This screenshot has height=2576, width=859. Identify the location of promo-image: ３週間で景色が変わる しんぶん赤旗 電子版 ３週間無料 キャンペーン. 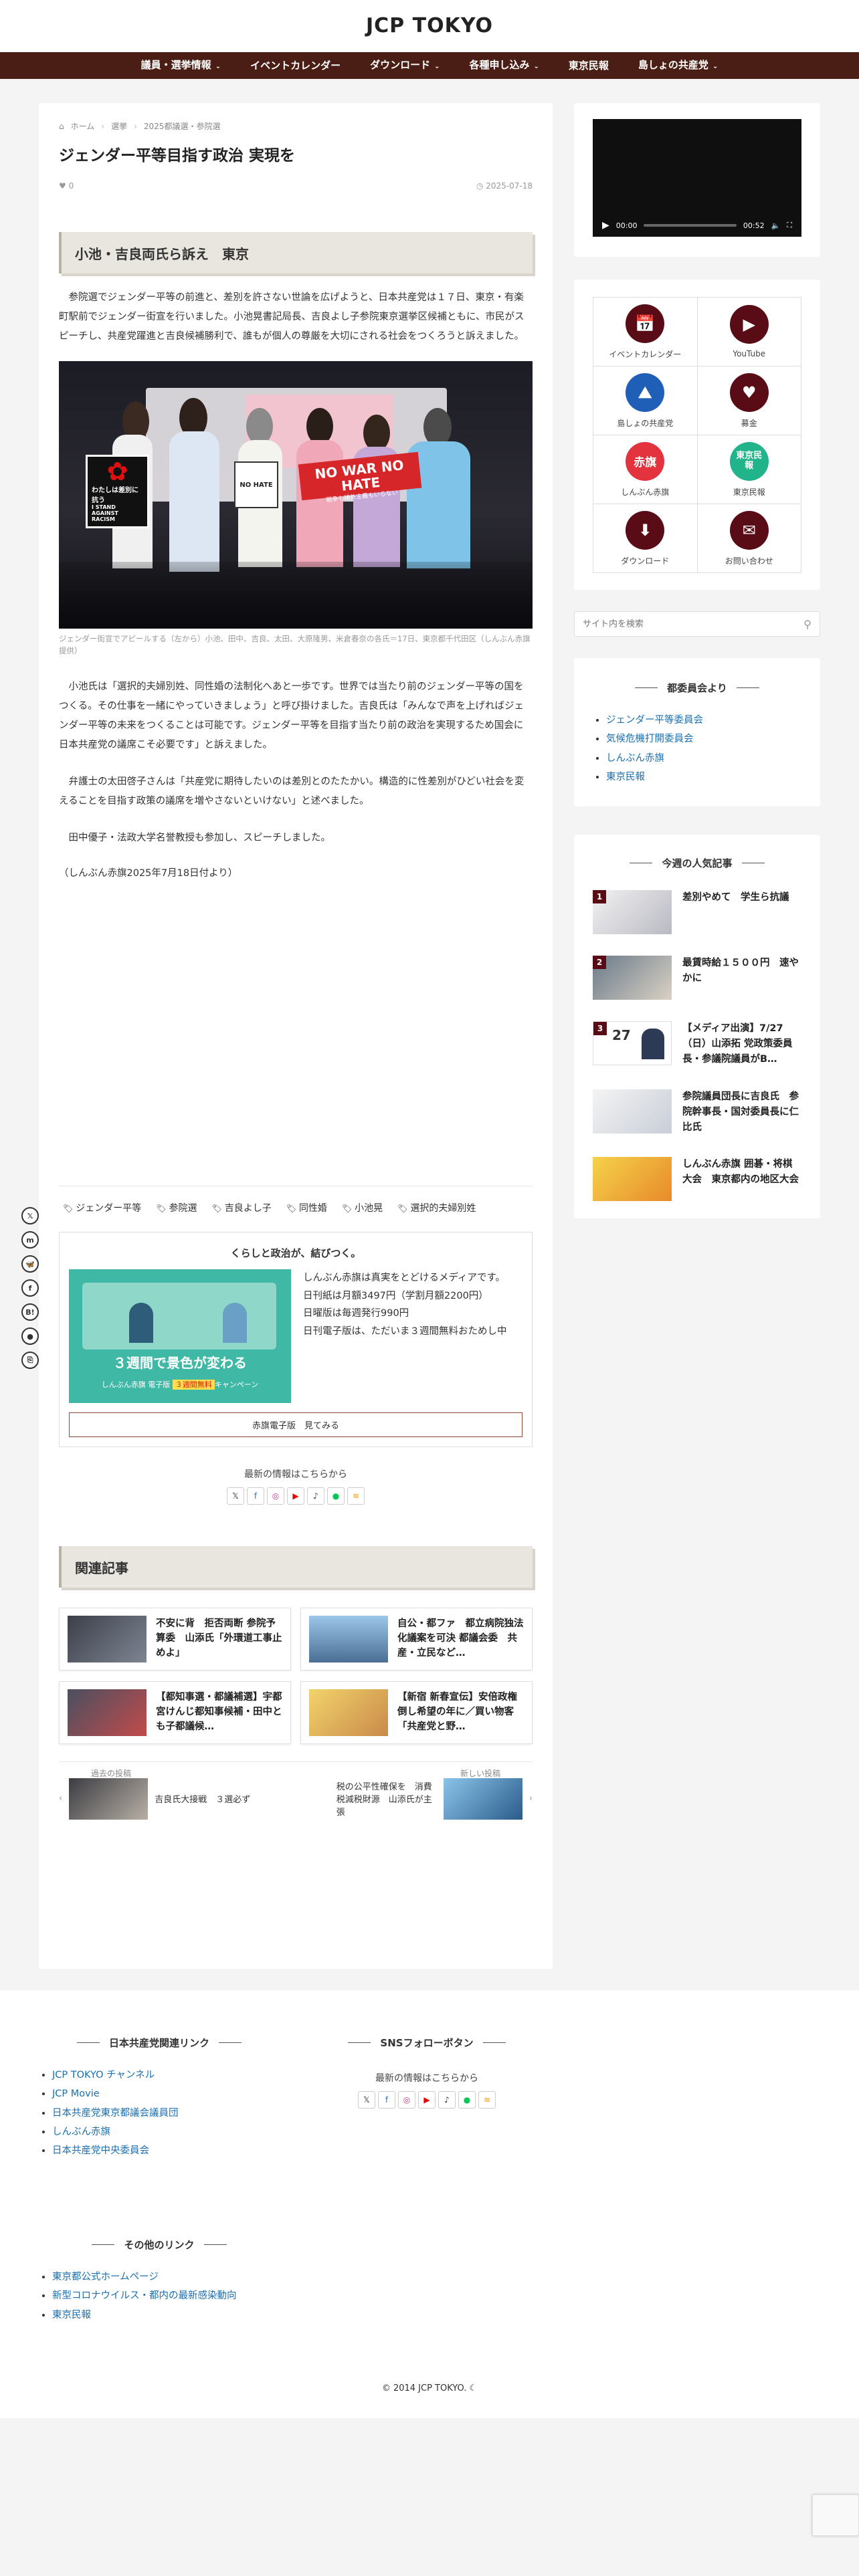
(180, 1336).